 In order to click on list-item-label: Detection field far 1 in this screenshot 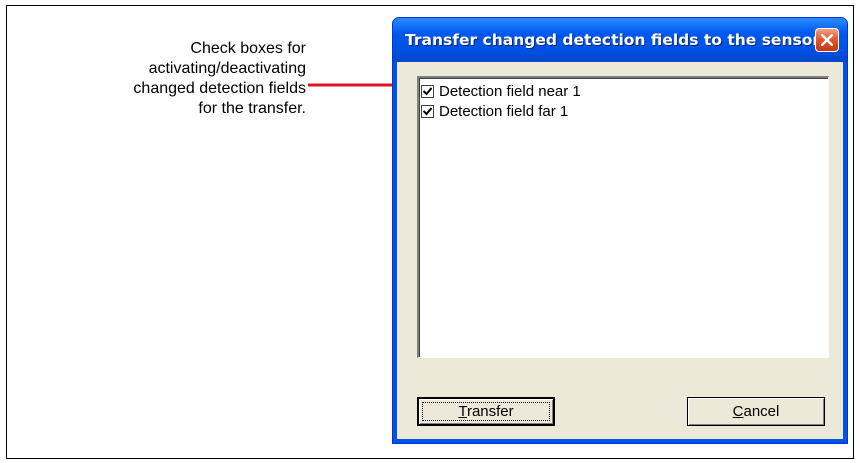, I will do `click(504, 111)`.